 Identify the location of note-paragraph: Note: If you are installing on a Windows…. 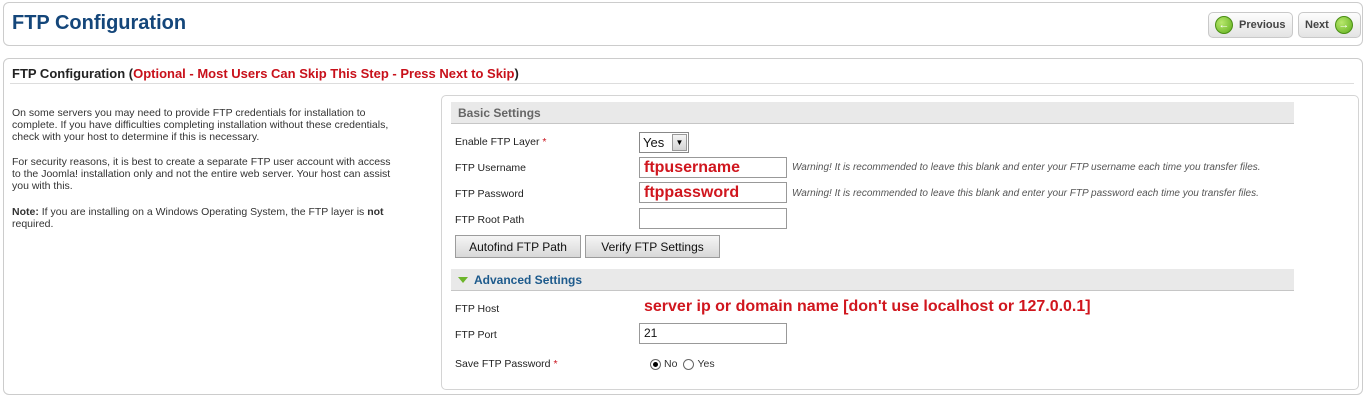
(202, 218).